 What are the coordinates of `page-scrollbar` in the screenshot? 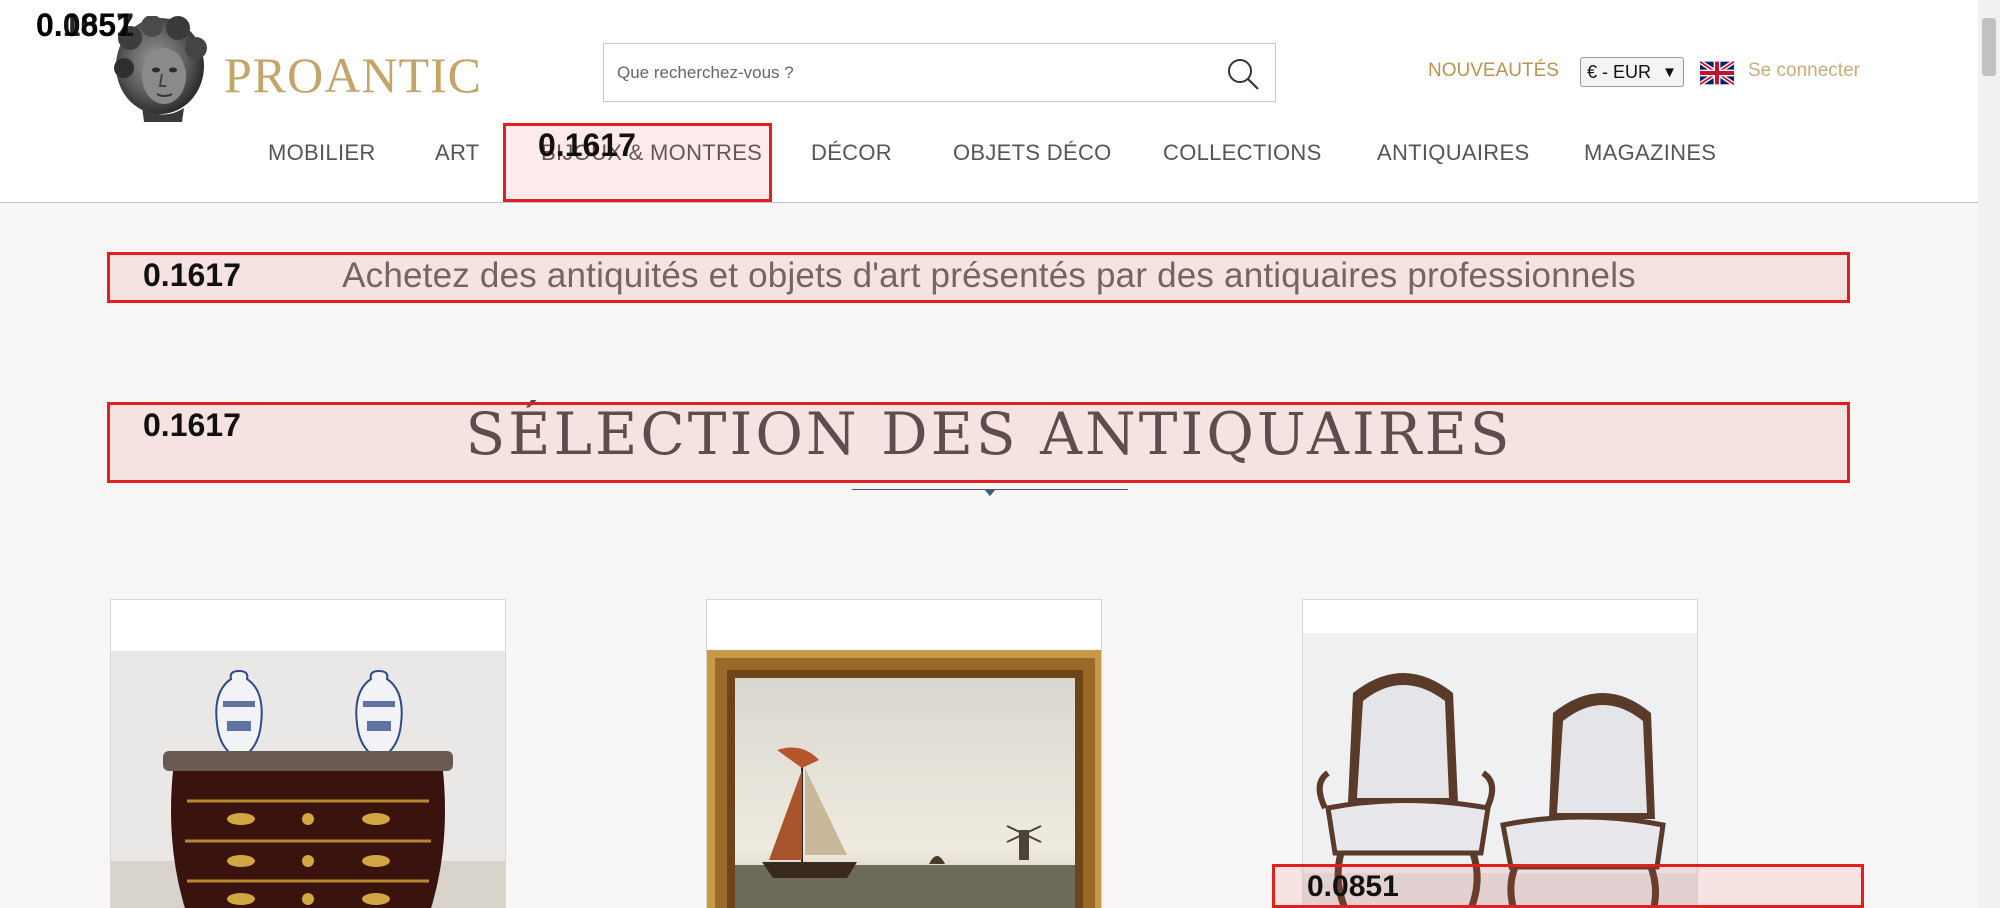 It's located at (1989, 454).